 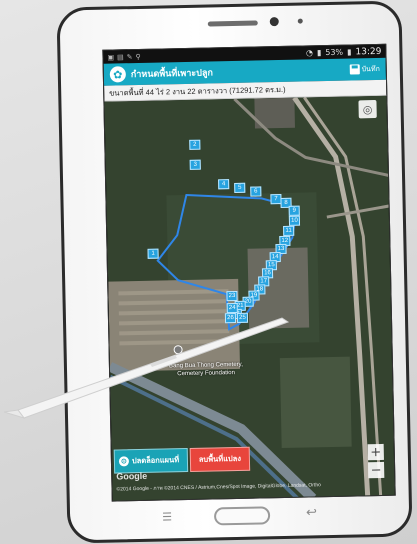 I want to click on my-location-button: ◎, so click(x=367, y=109).